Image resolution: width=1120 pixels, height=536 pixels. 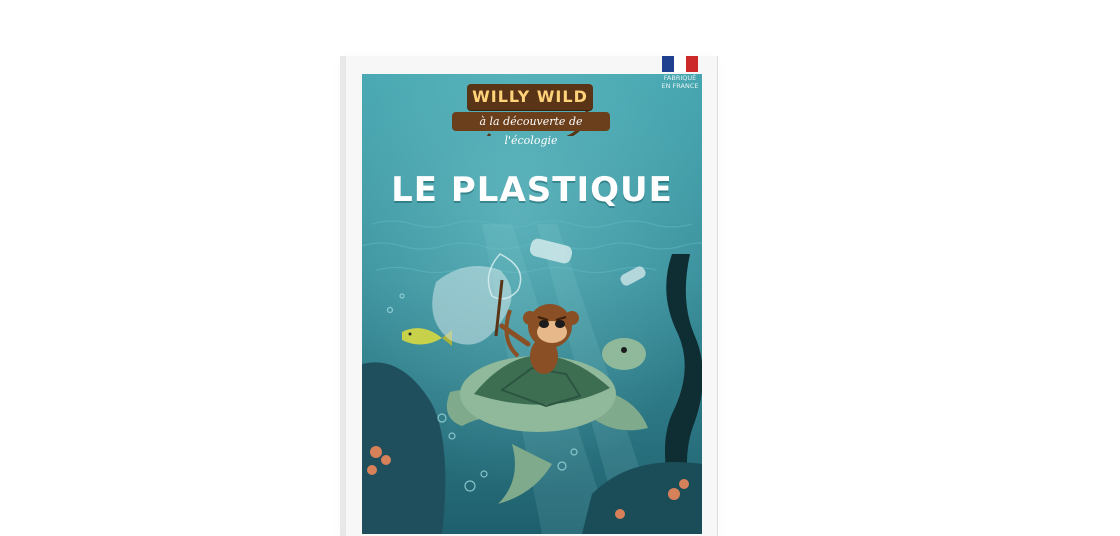 I want to click on series-subtitle: à la découverte de l'écologie, so click(x=531, y=129).